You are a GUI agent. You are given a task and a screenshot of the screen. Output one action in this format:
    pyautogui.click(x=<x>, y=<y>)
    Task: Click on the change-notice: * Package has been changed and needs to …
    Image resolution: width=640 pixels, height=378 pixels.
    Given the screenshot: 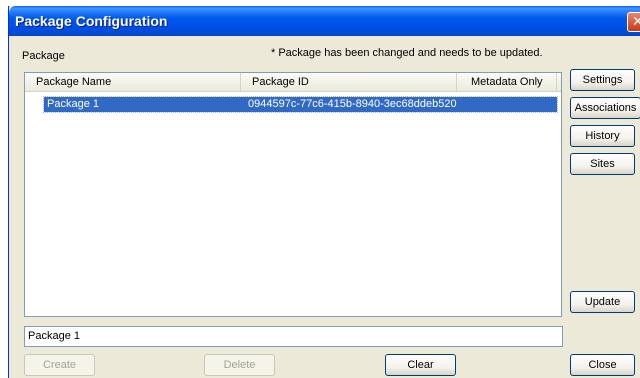 What is the action you would take?
    pyautogui.click(x=407, y=53)
    